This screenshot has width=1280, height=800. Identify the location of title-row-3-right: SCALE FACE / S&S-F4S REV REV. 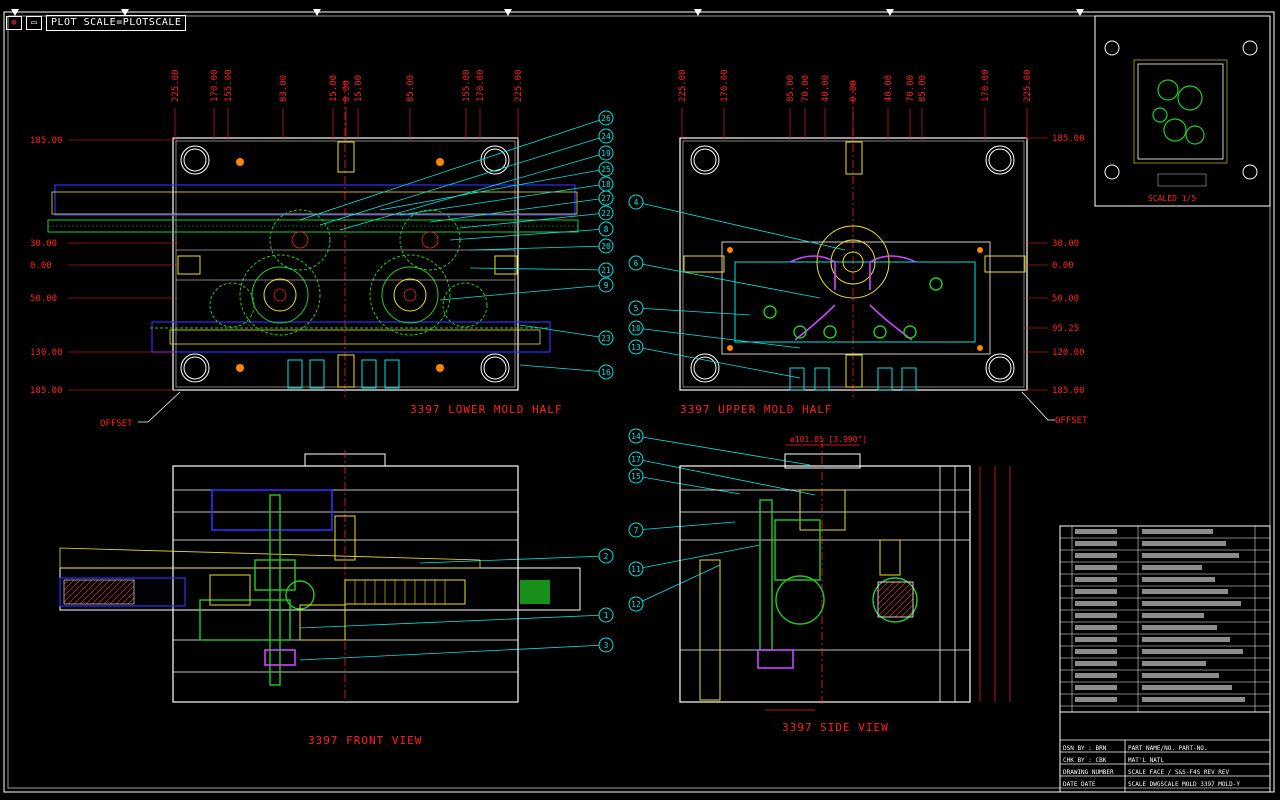
(1179, 772).